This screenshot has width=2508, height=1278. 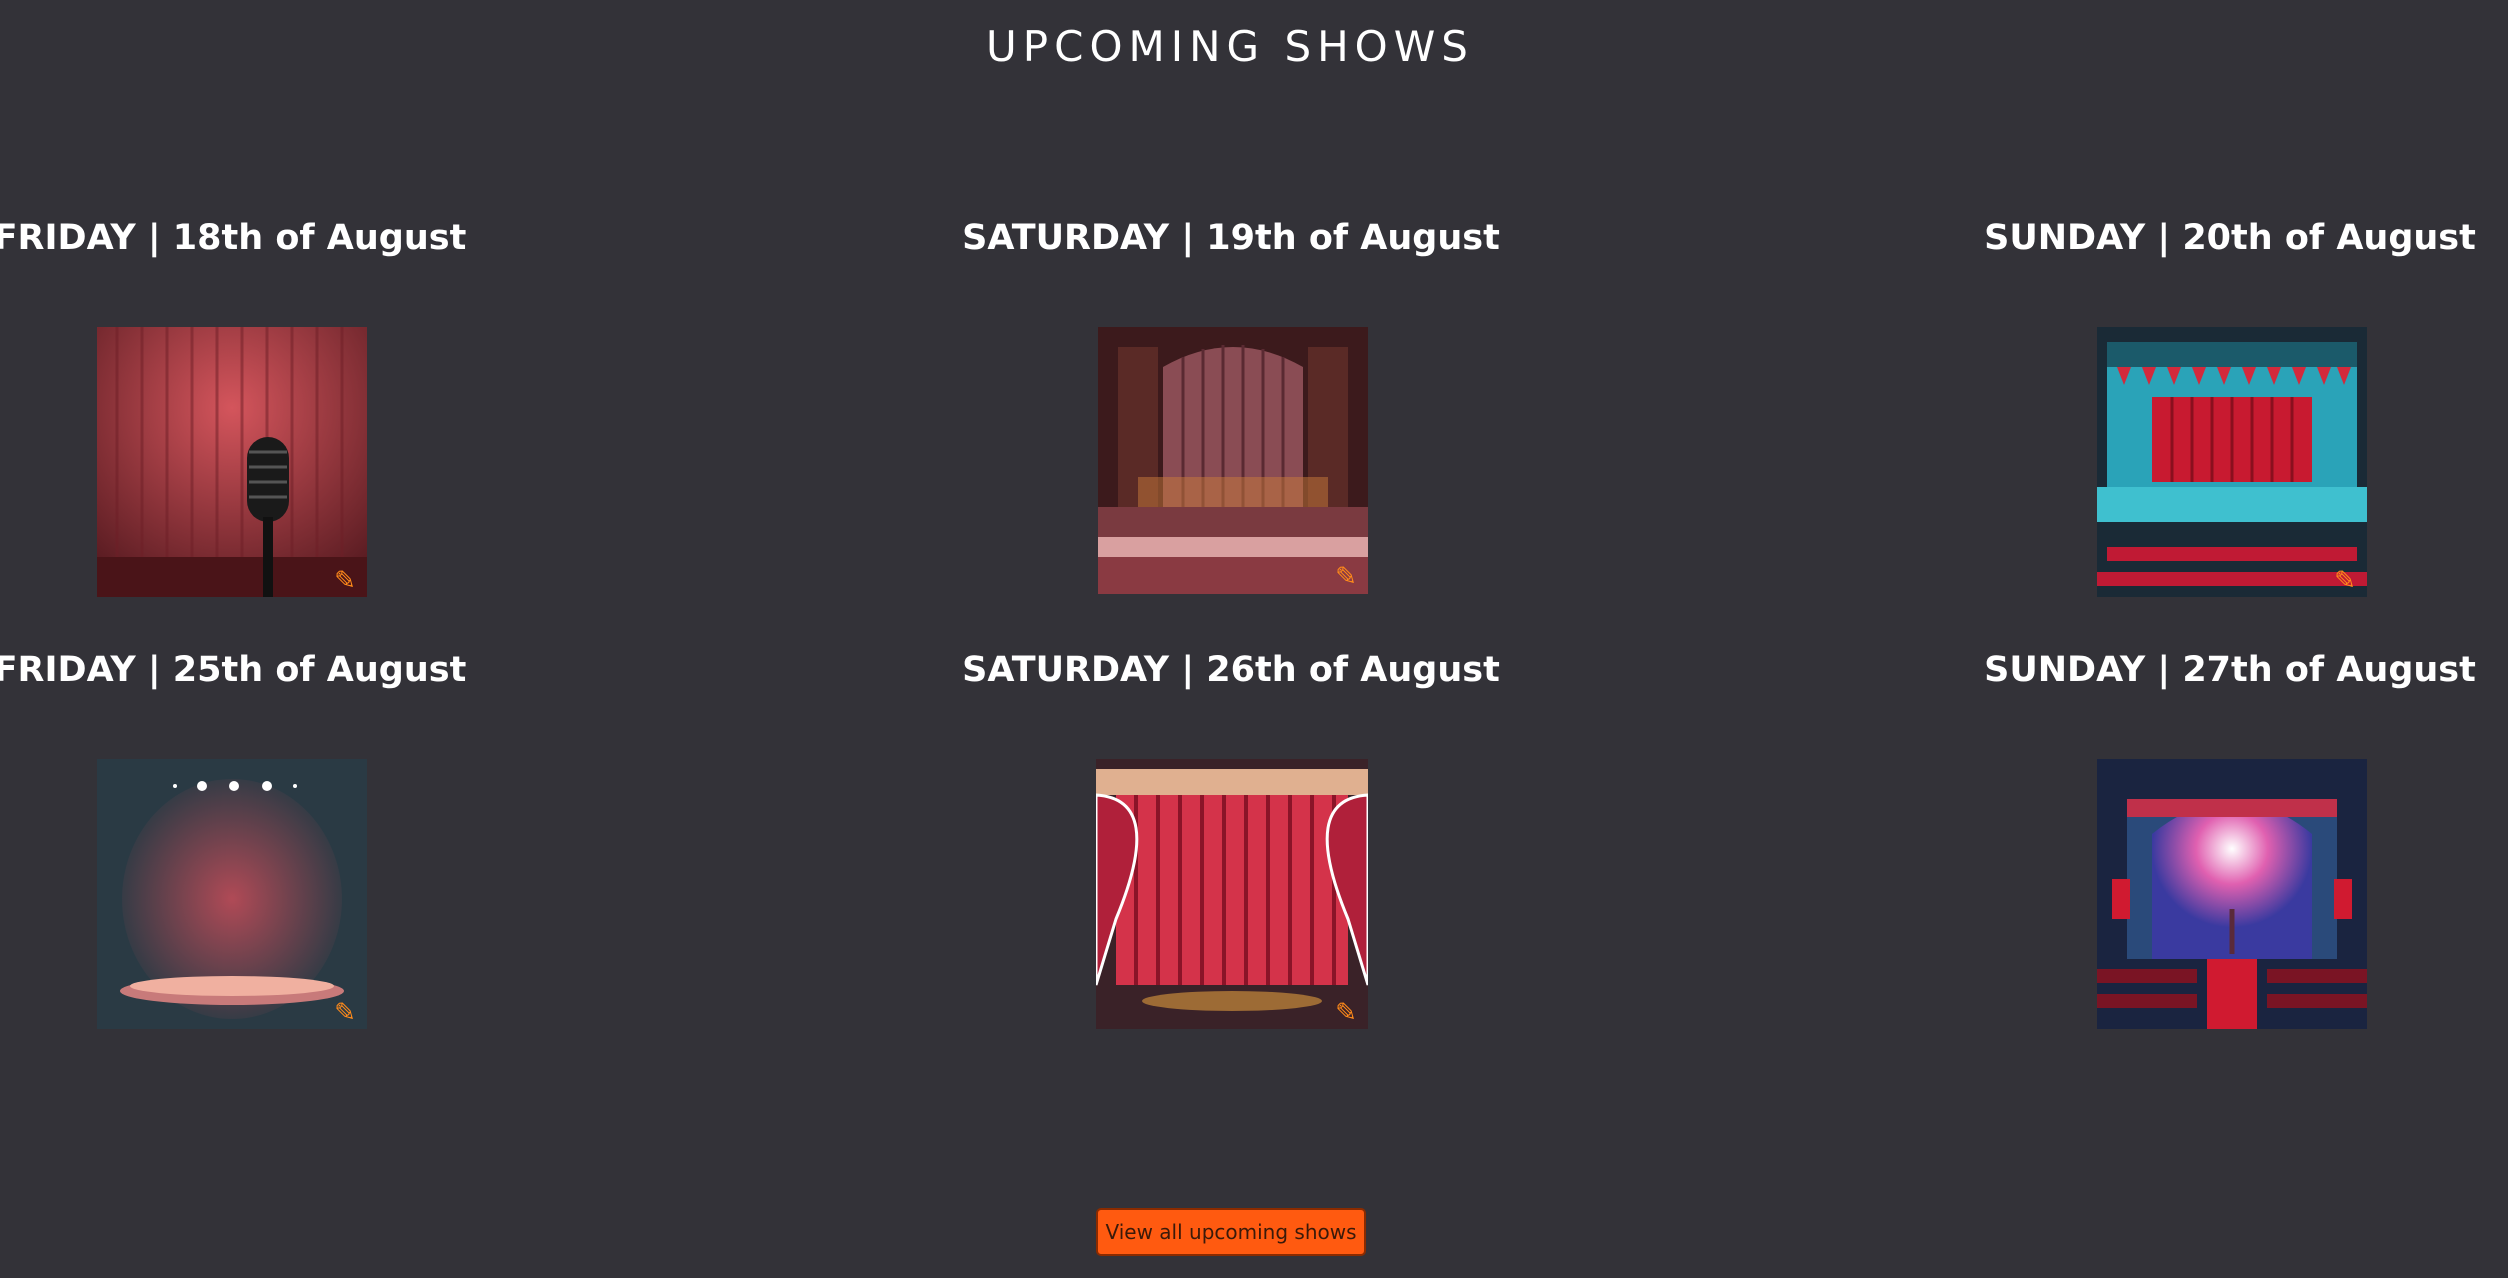 What do you see at coordinates (232, 894) in the screenshot?
I see `spotlight-stage-image: ✎` at bounding box center [232, 894].